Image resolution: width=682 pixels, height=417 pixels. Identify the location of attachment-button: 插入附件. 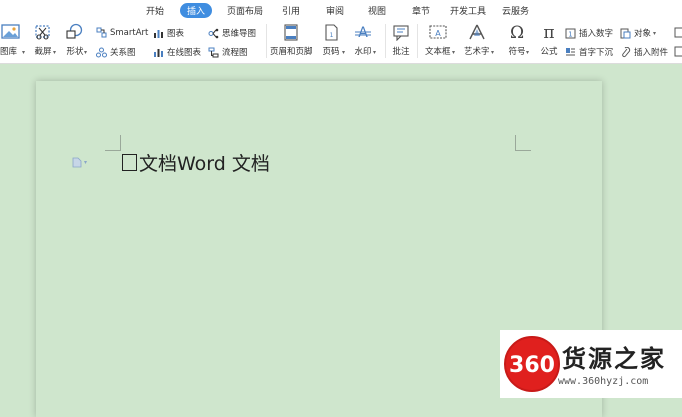
(644, 52).